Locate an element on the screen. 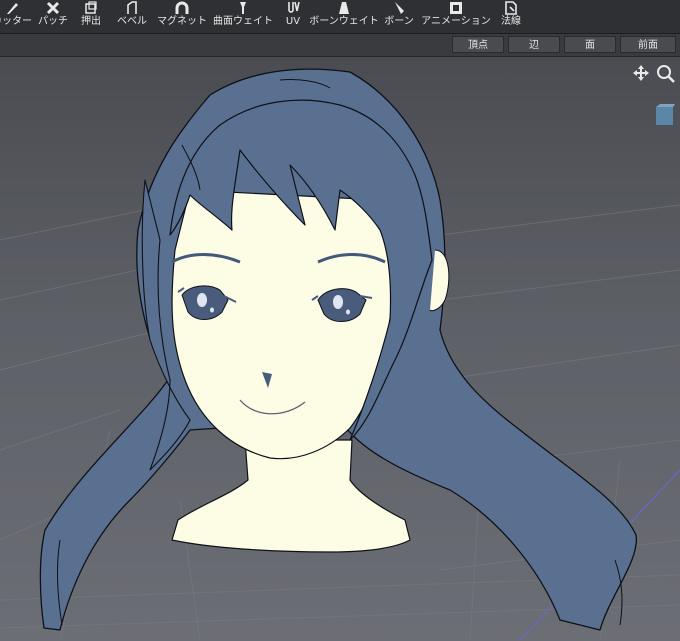  tool-extrude: 押出 is located at coordinates (91, 16).